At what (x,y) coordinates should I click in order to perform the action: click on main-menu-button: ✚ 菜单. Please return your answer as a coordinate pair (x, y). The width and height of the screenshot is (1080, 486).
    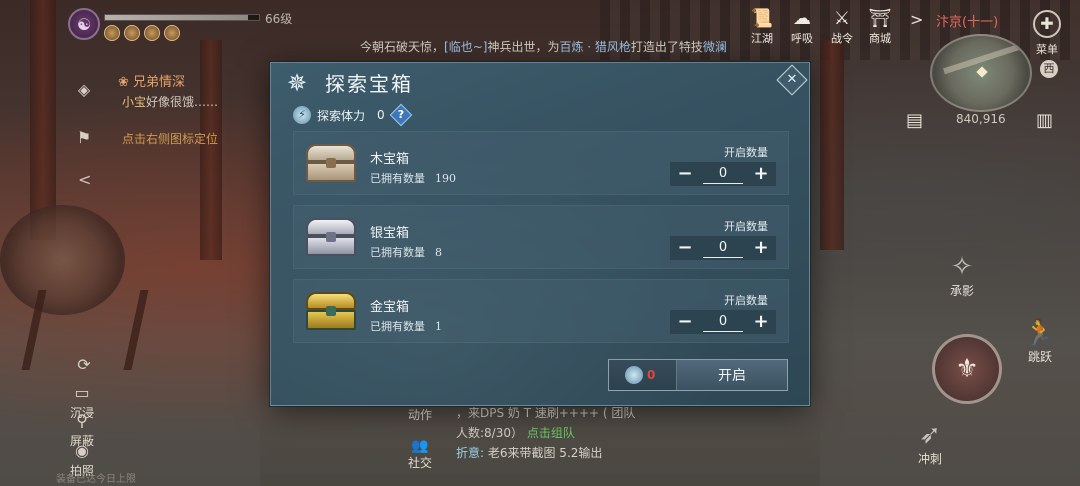
    Looking at the image, I should click on (1047, 33).